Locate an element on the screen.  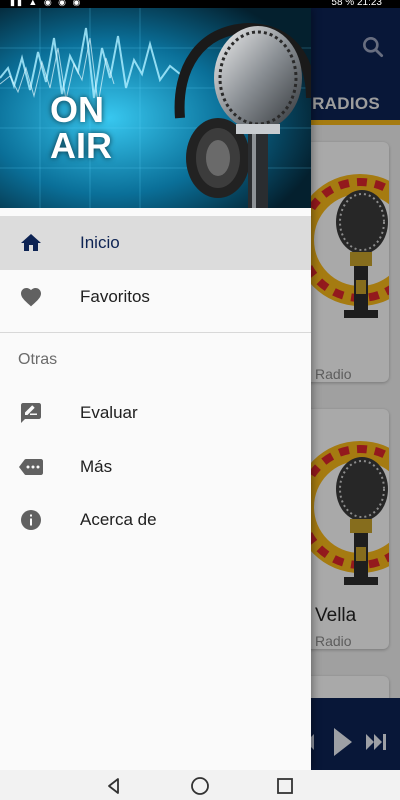
system-nav-bar is located at coordinates (200, 785).